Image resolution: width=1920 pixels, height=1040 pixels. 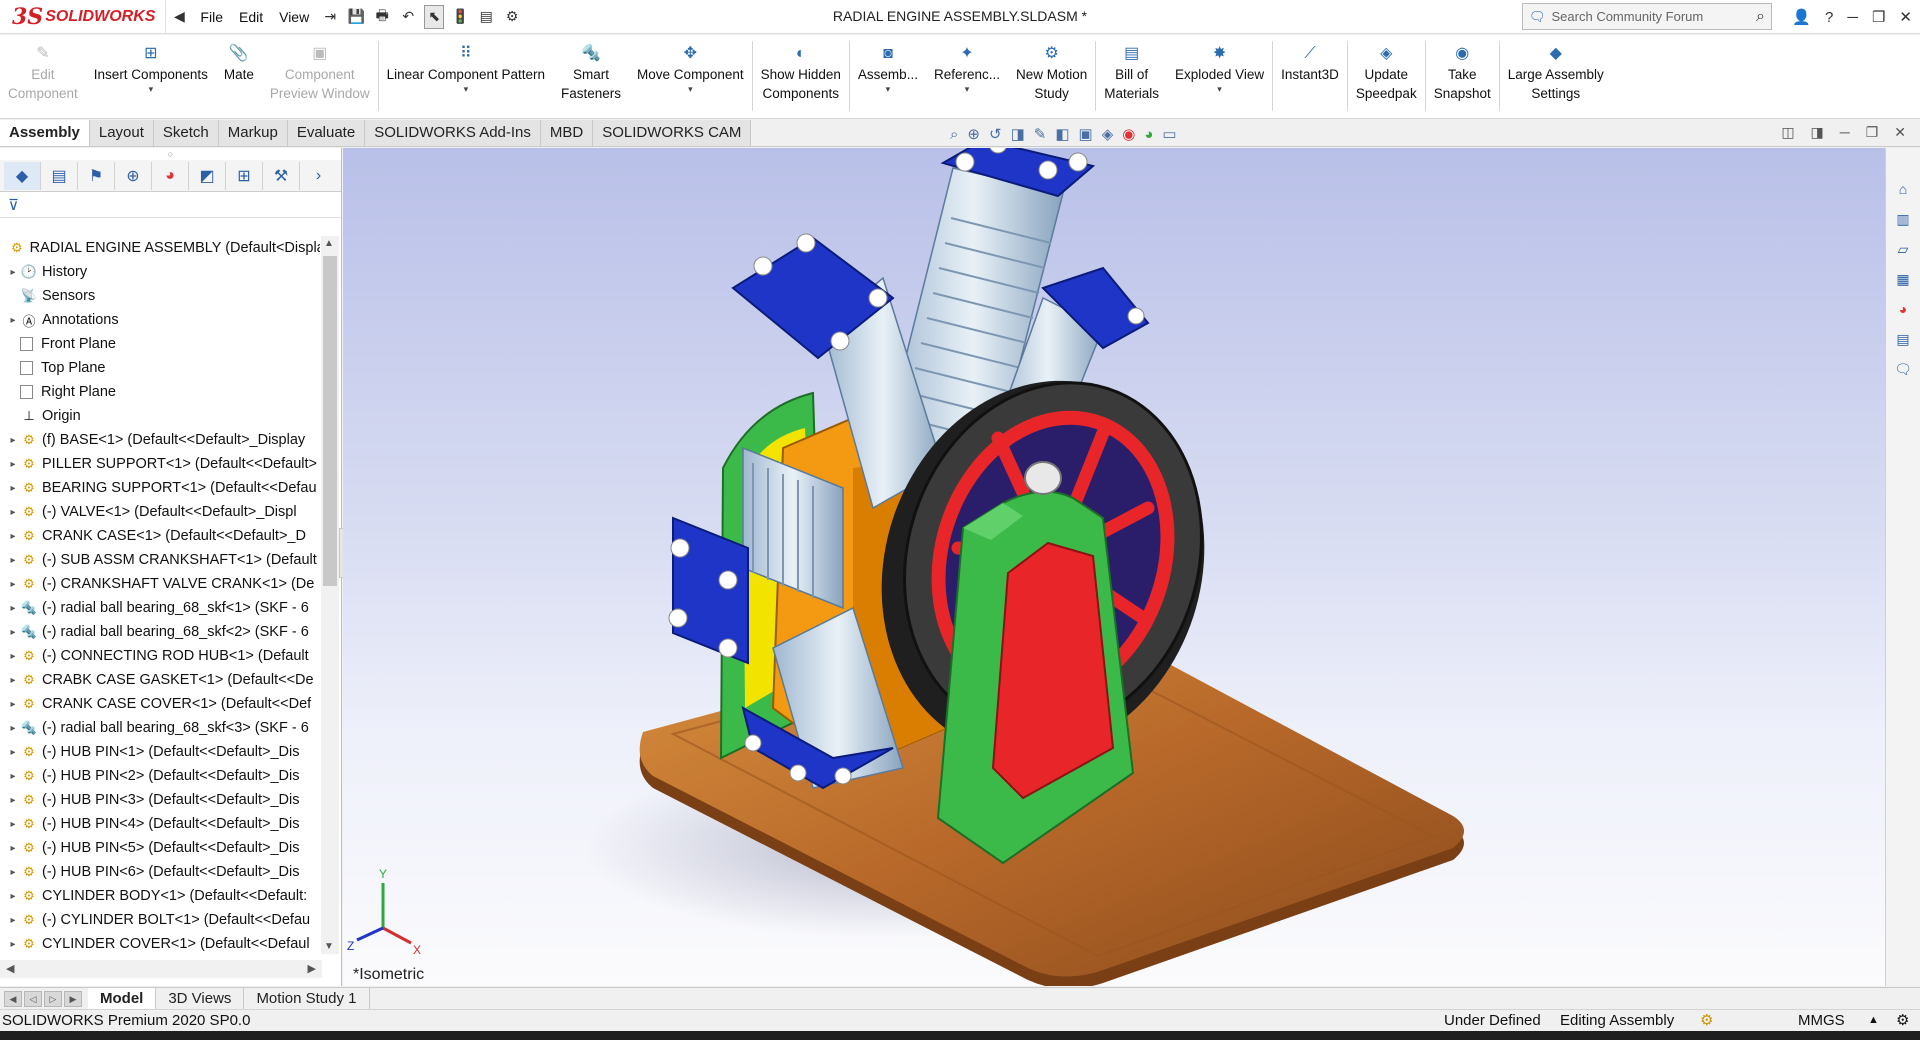 What do you see at coordinates (330, 421) in the screenshot?
I see `scroll-thumb` at bounding box center [330, 421].